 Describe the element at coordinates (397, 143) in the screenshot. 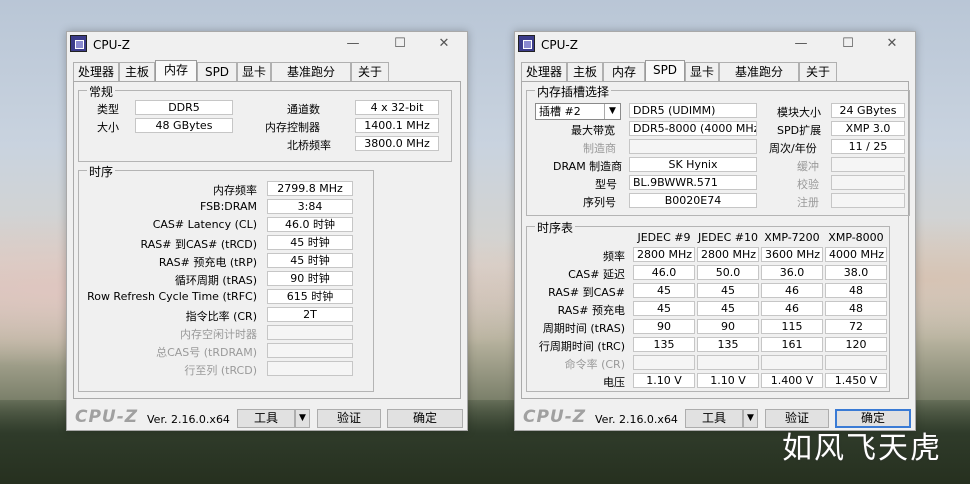

I see `northbridge-value: 3800.0 MHz` at that location.